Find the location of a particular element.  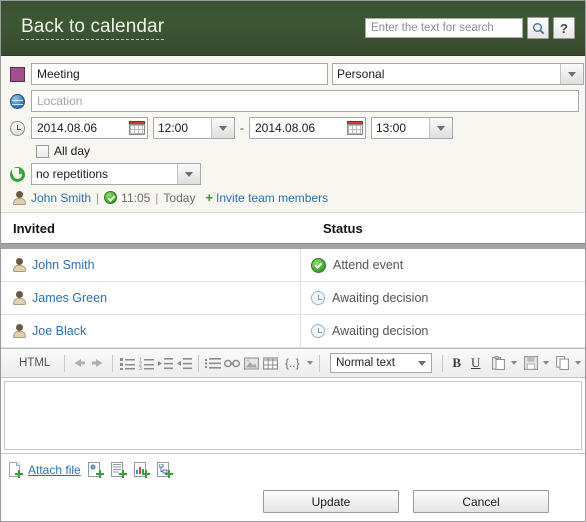

start-date-field: 2014.08.06 is located at coordinates (89, 128).